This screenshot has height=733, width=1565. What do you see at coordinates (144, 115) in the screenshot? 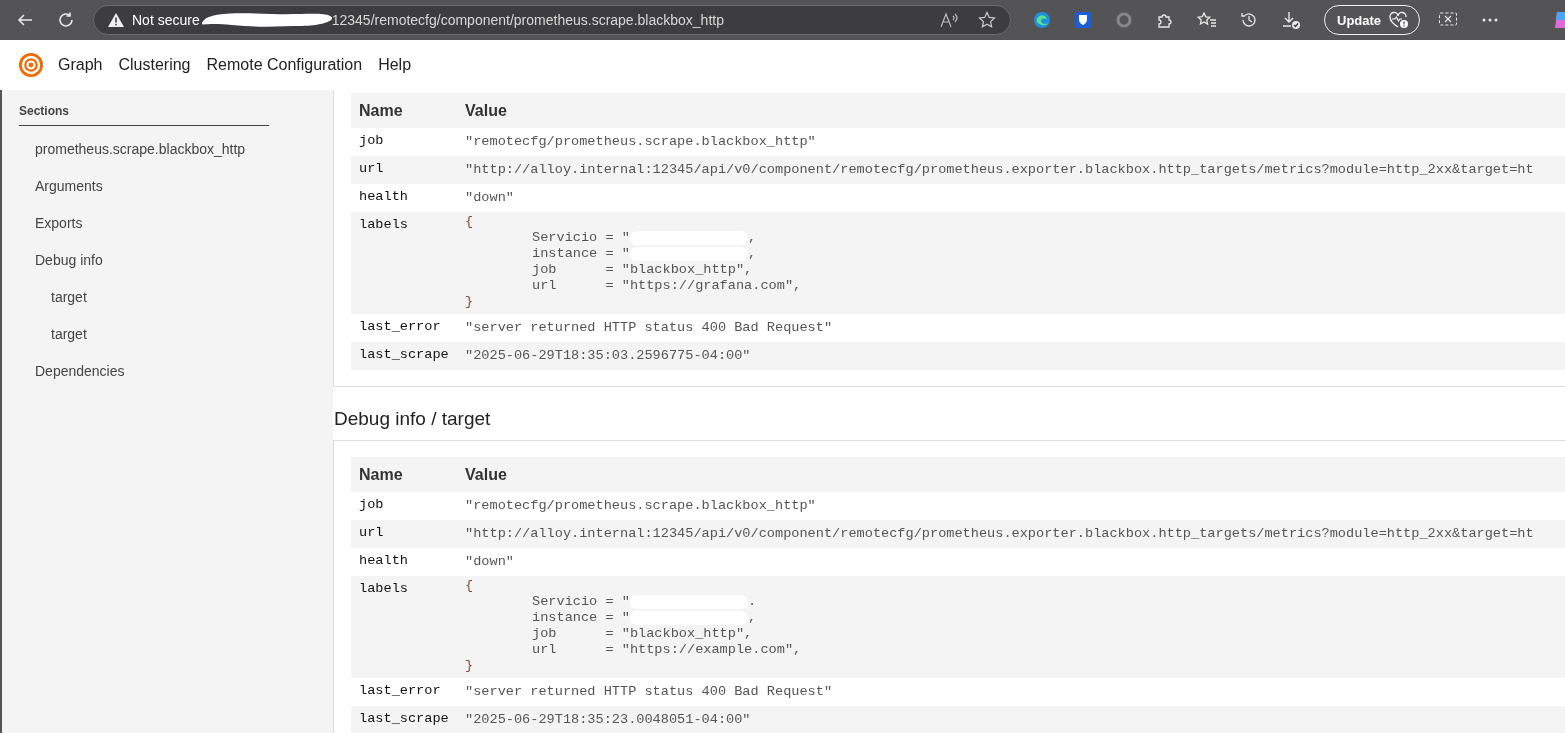
I see `sidebar-title: Sections` at bounding box center [144, 115].